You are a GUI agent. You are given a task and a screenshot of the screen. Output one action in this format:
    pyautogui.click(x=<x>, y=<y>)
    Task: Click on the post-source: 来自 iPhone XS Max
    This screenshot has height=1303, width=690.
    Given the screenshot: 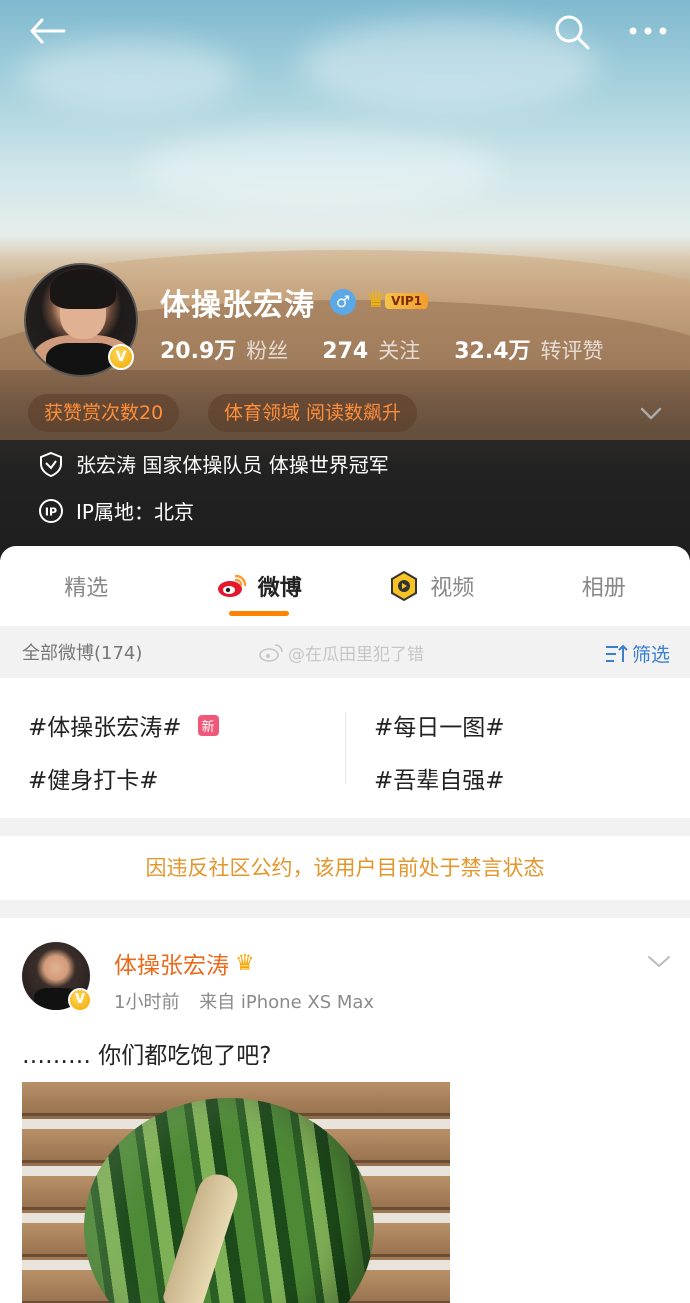 What is the action you would take?
    pyautogui.click(x=287, y=1002)
    